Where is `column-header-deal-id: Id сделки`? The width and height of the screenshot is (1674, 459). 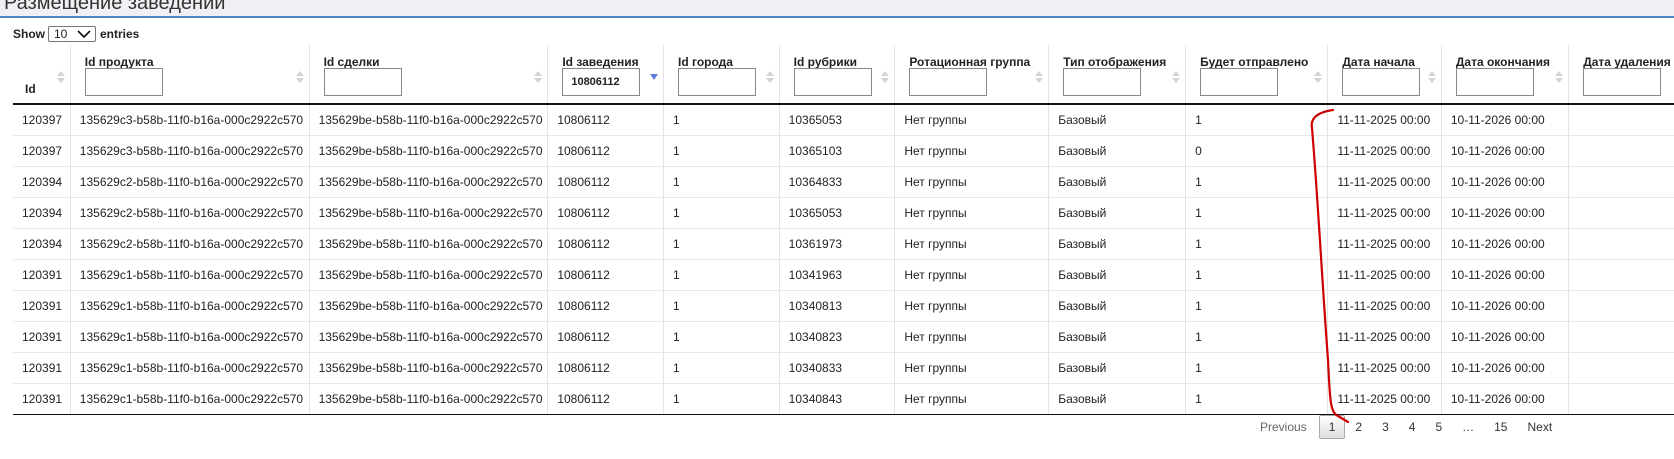
column-header-deal-id: Id сделки is located at coordinates (428, 75).